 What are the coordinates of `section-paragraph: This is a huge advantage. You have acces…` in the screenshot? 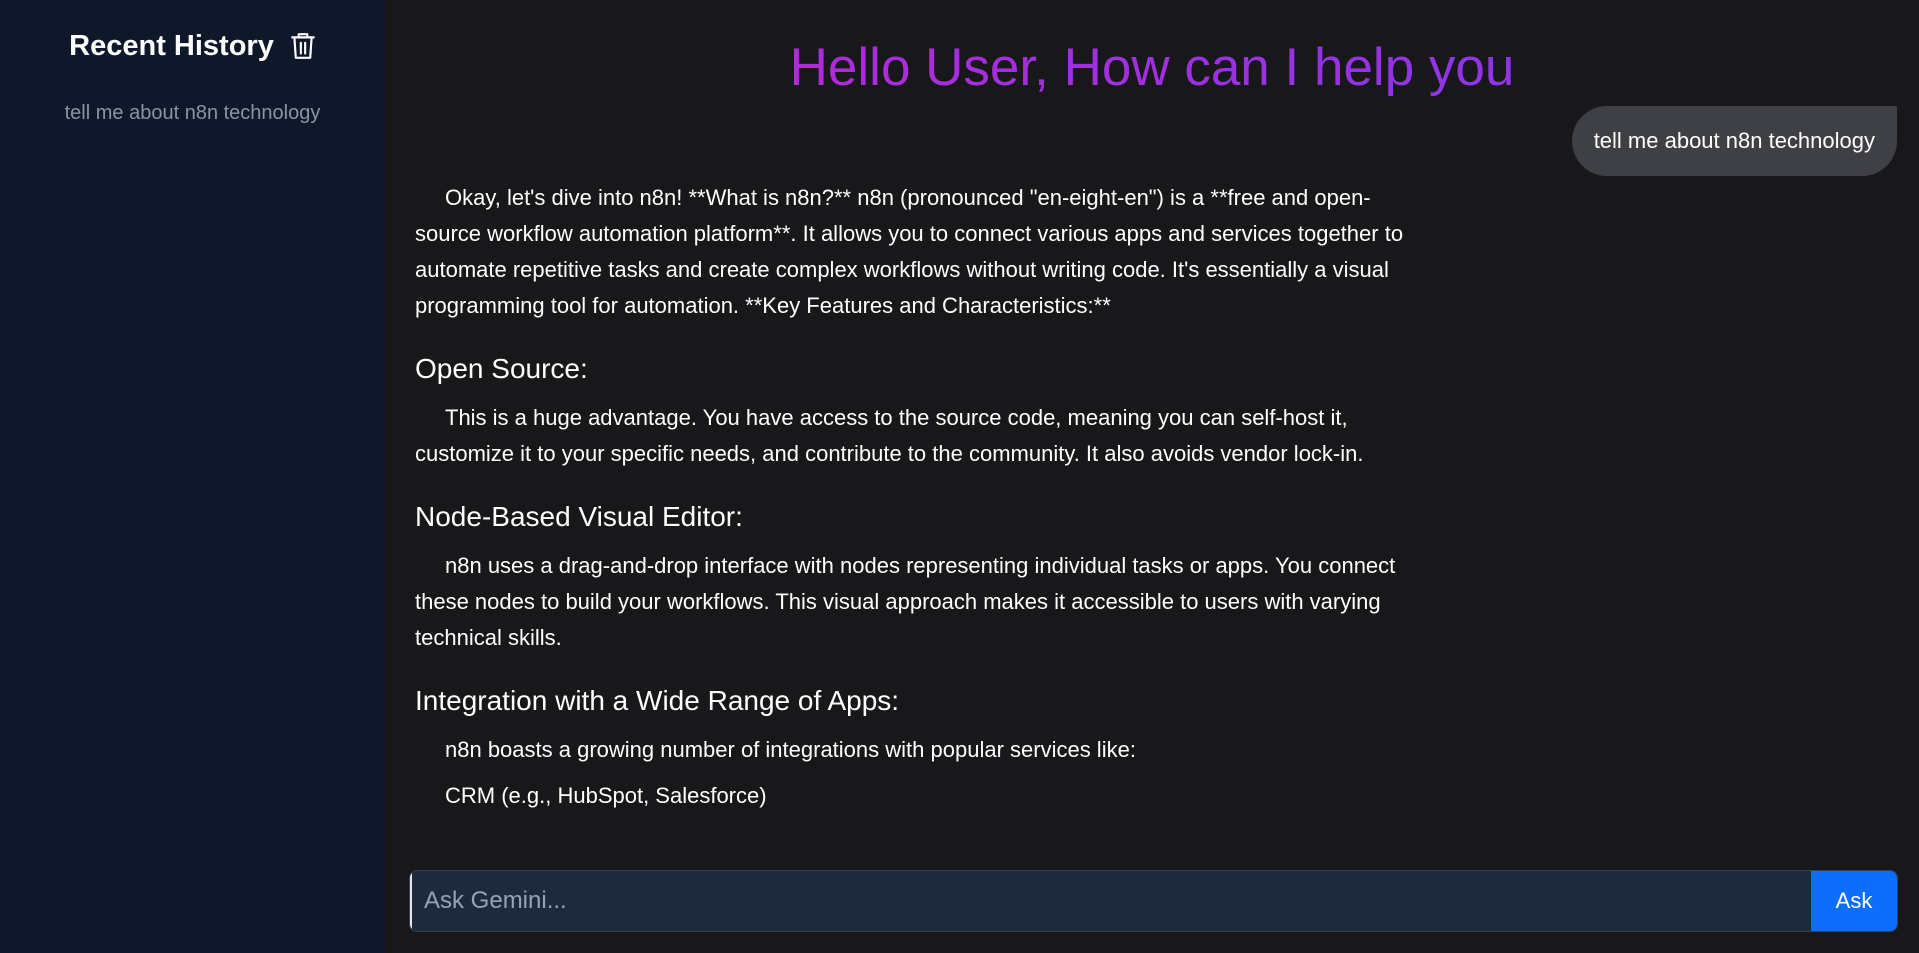 It's located at (889, 435).